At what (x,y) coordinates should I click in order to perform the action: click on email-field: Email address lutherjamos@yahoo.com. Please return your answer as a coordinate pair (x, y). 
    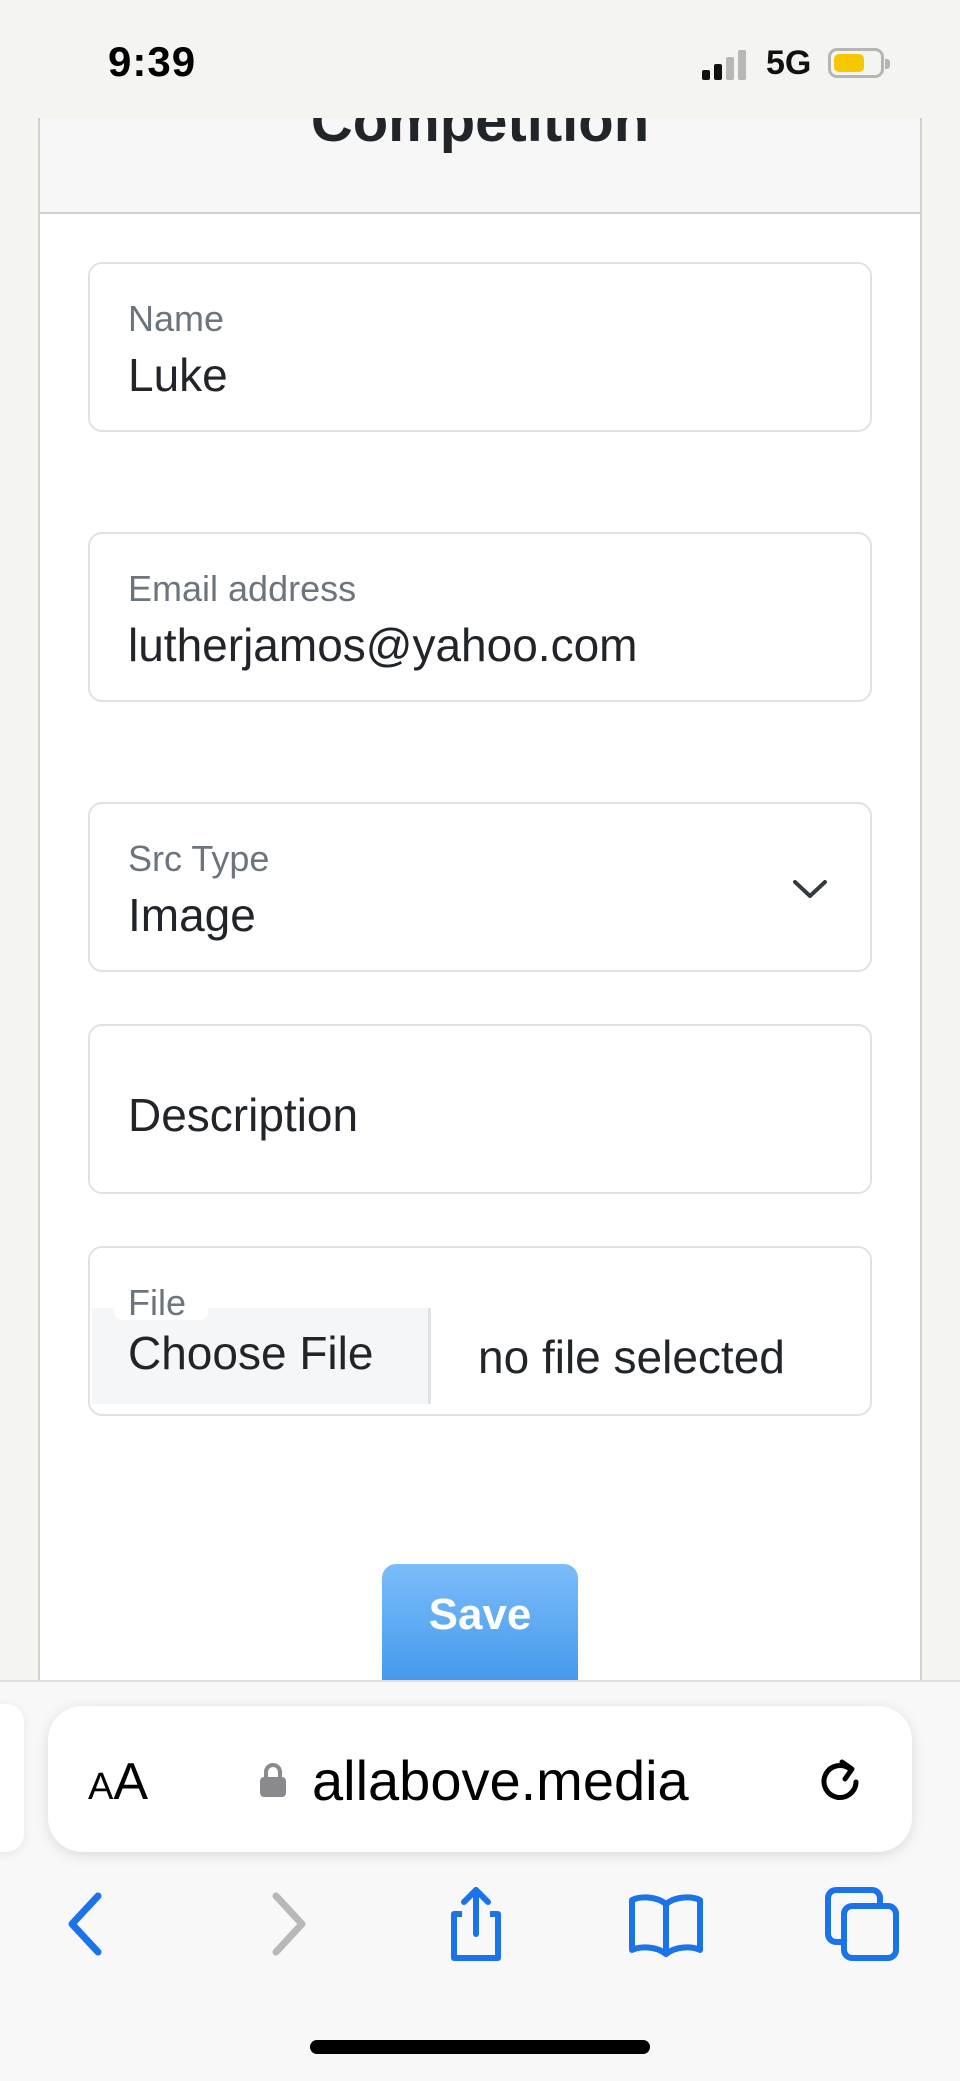
    Looking at the image, I should click on (480, 617).